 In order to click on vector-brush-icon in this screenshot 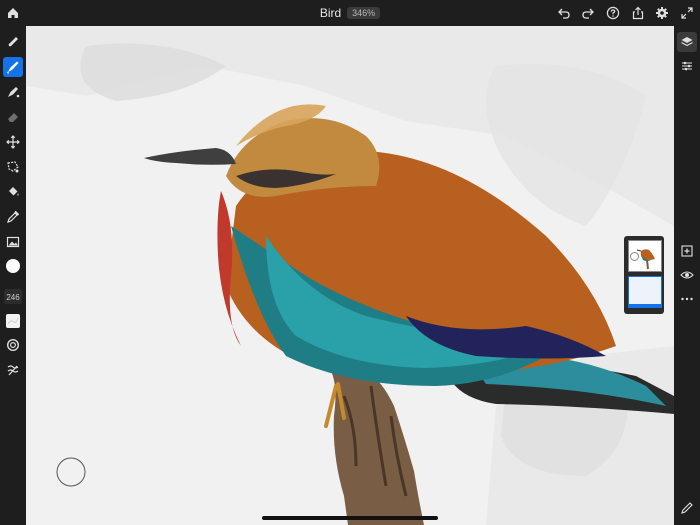, I will do `click(13, 92)`.